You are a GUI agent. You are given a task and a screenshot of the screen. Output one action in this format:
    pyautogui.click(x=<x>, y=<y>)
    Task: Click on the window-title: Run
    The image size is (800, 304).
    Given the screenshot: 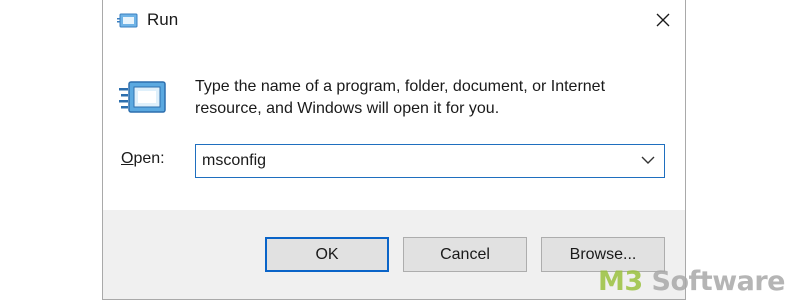 What is the action you would take?
    pyautogui.click(x=163, y=19)
    